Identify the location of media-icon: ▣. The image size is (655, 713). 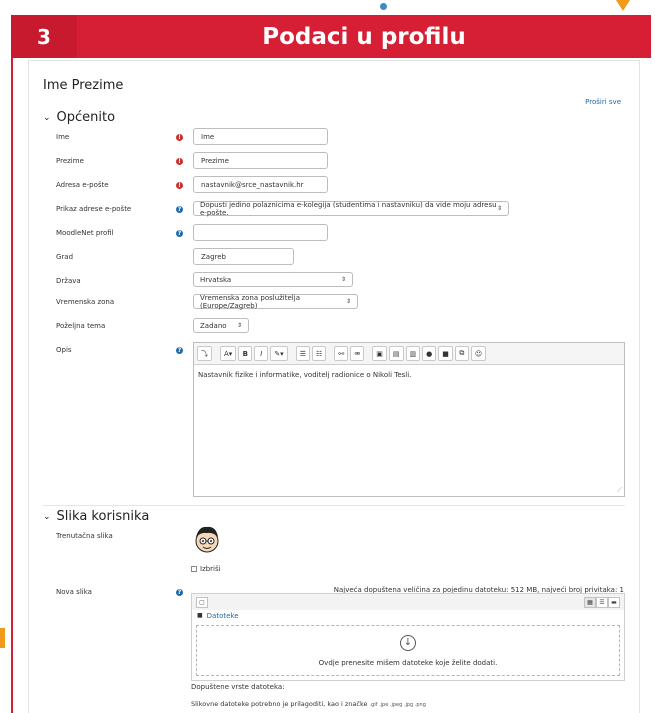
(379, 353).